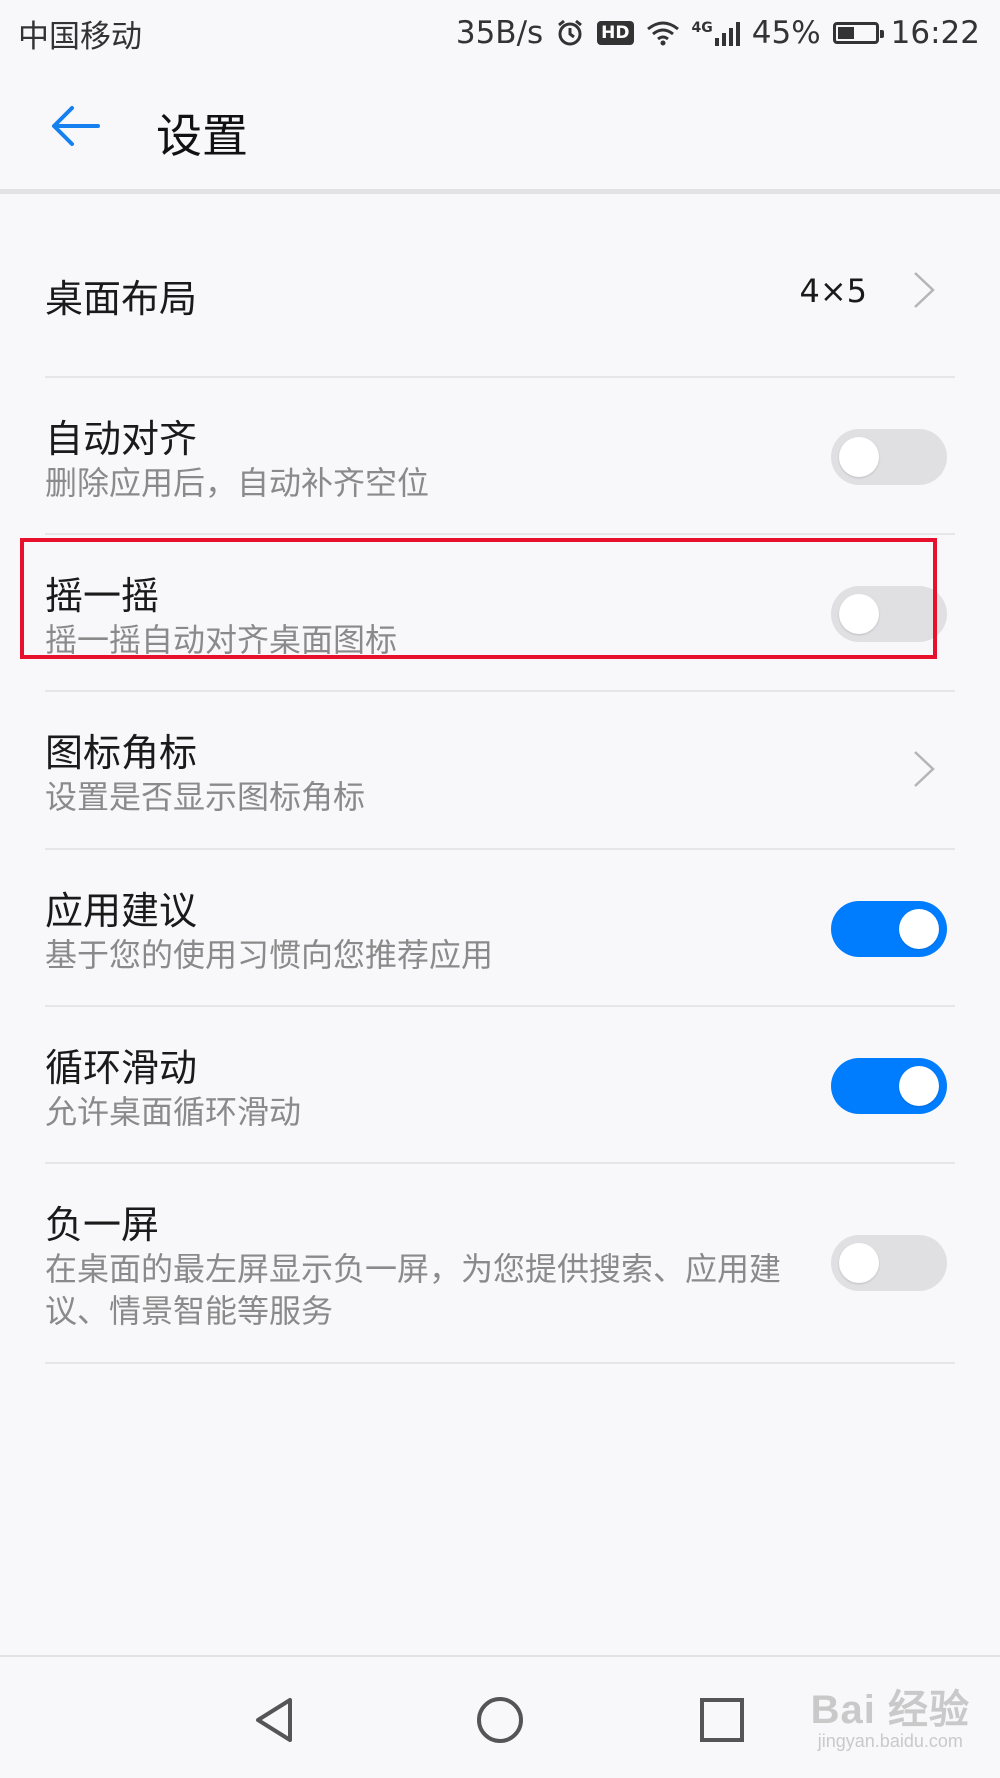 Image resolution: width=1000 pixels, height=1778 pixels. I want to click on setting-title: 负一屏, so click(102, 1225).